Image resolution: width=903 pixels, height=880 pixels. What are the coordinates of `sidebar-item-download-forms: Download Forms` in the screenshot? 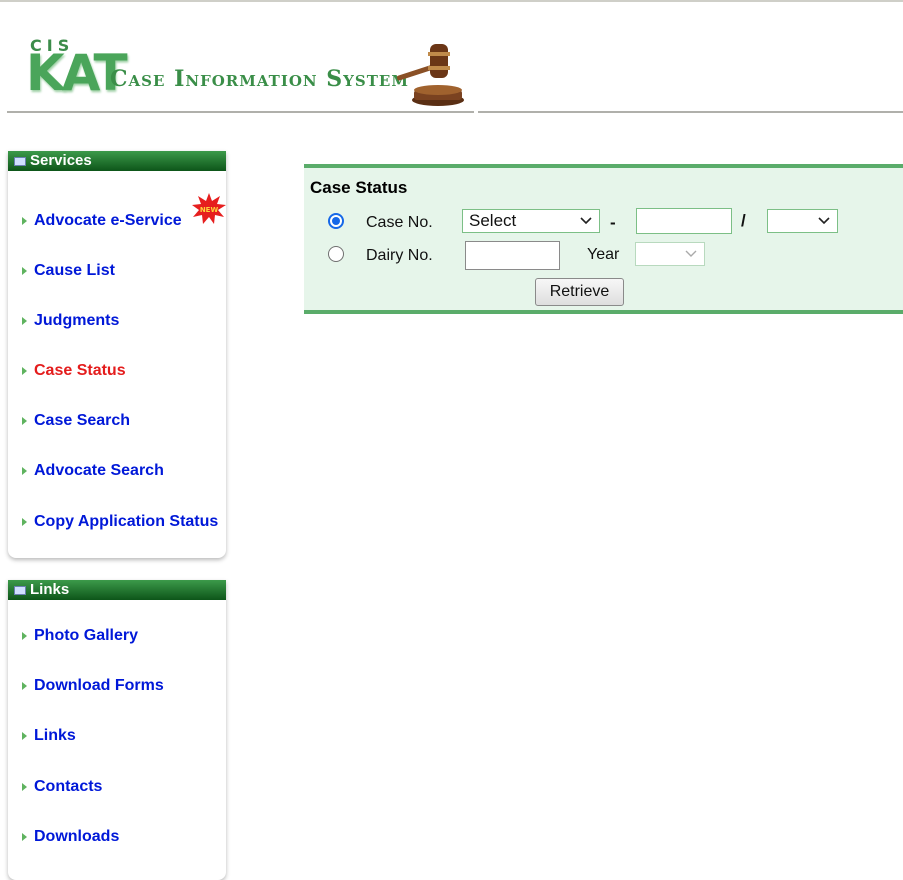 It's located at (93, 686).